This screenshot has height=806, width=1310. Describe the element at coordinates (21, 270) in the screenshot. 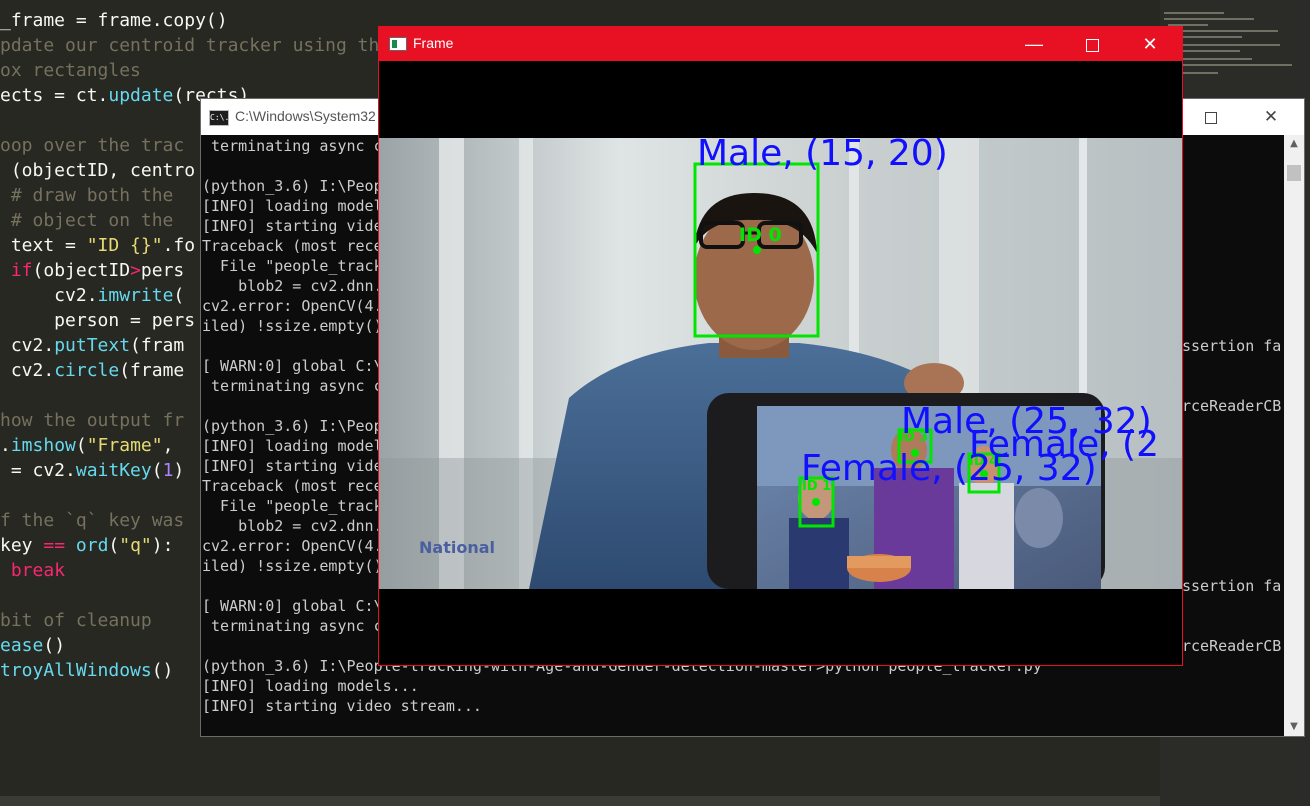

I see `code-token: if` at that location.